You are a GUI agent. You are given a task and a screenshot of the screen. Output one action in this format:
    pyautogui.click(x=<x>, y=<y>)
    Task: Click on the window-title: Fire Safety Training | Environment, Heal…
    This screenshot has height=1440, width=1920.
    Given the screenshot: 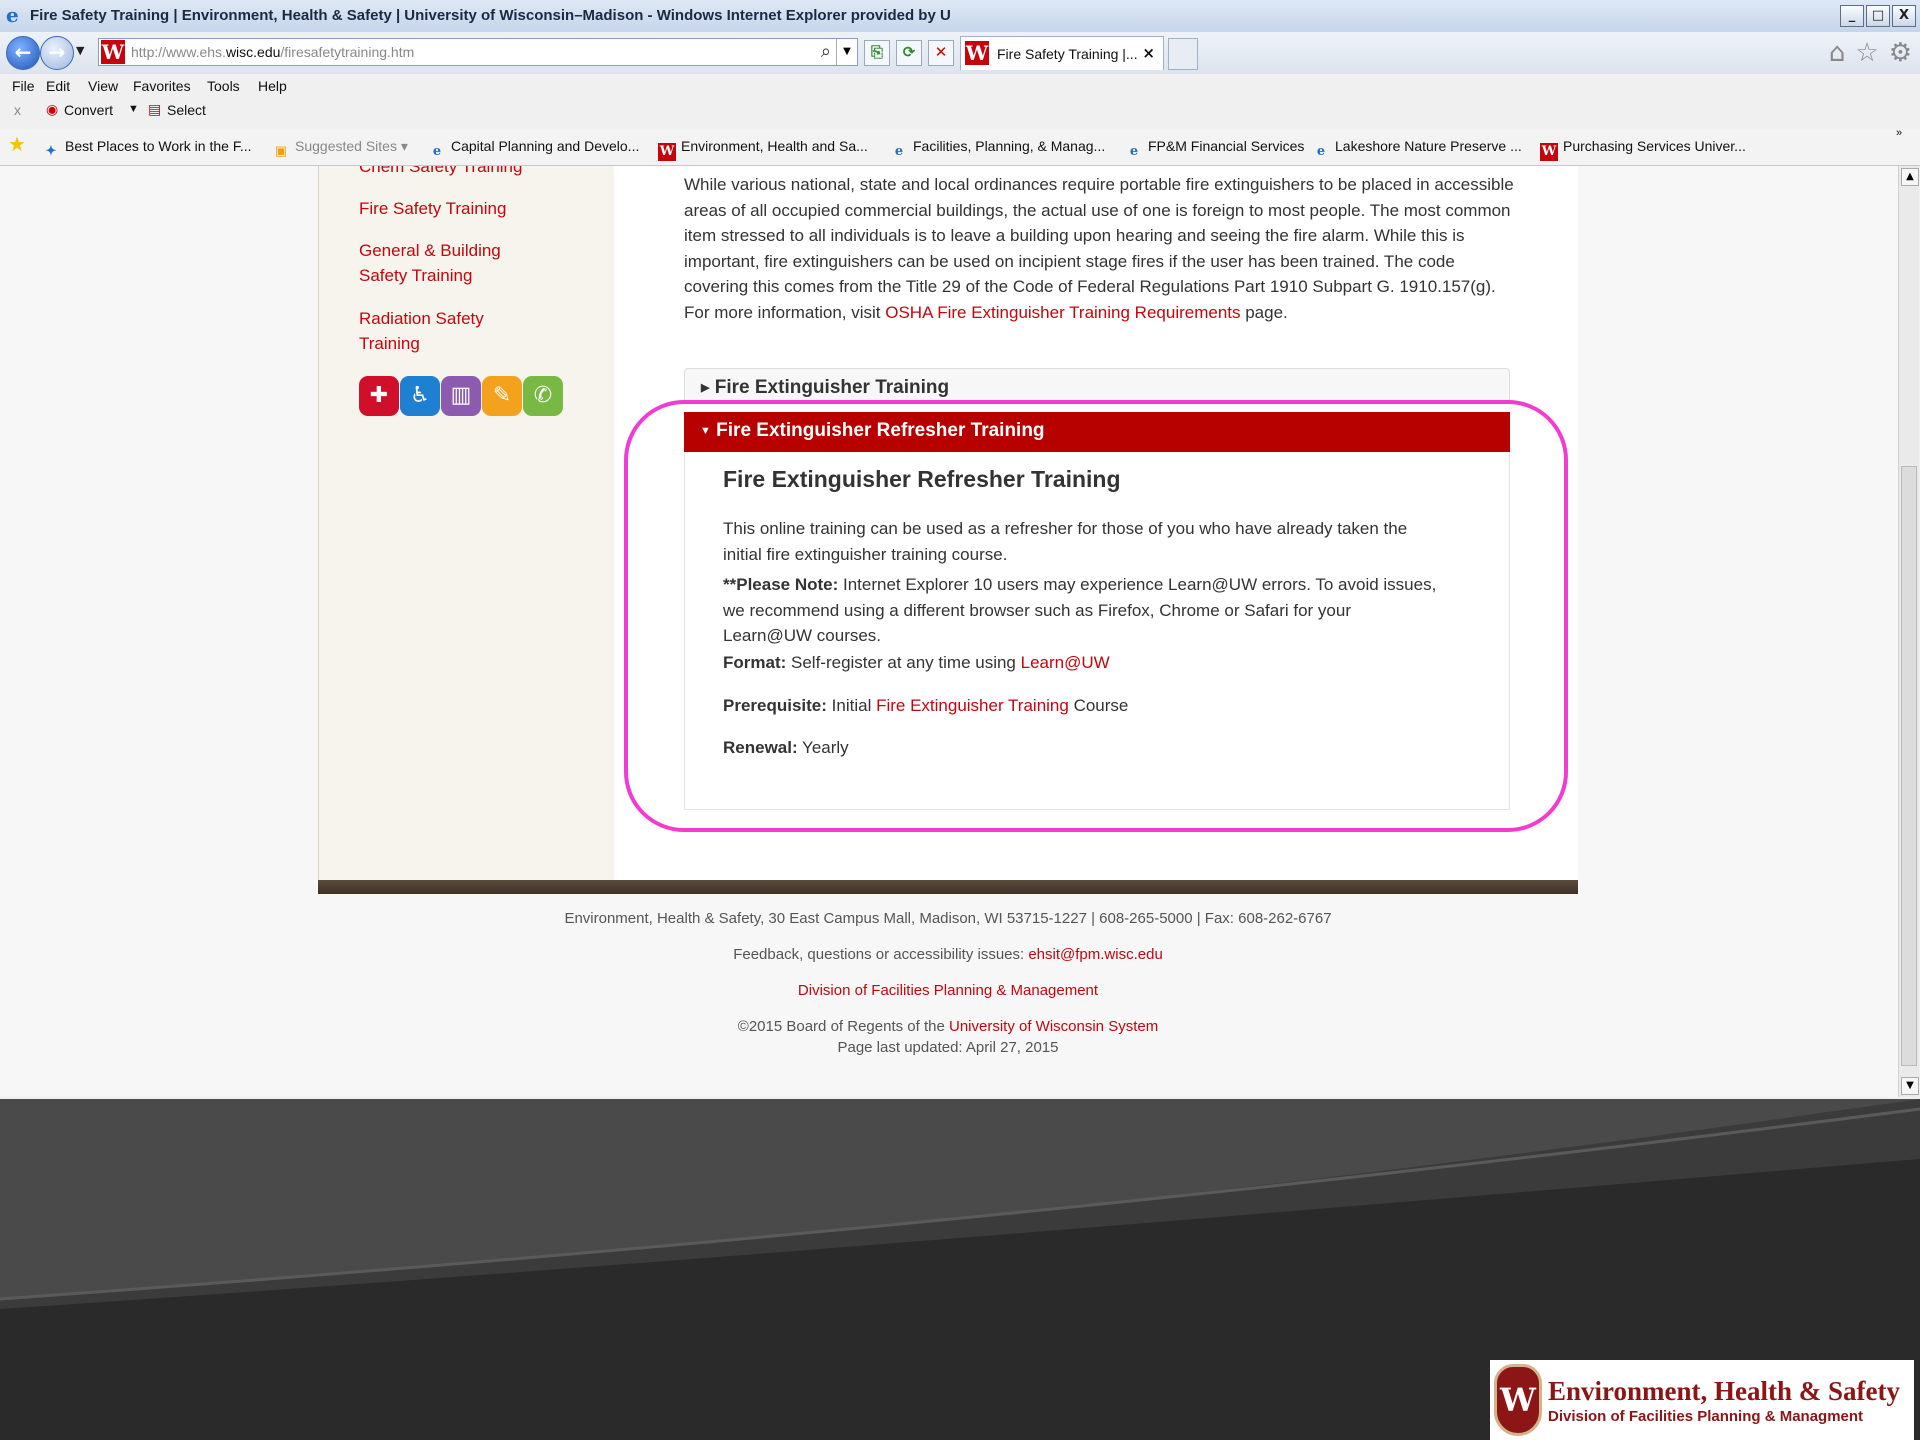 What is the action you would take?
    pyautogui.click(x=490, y=15)
    